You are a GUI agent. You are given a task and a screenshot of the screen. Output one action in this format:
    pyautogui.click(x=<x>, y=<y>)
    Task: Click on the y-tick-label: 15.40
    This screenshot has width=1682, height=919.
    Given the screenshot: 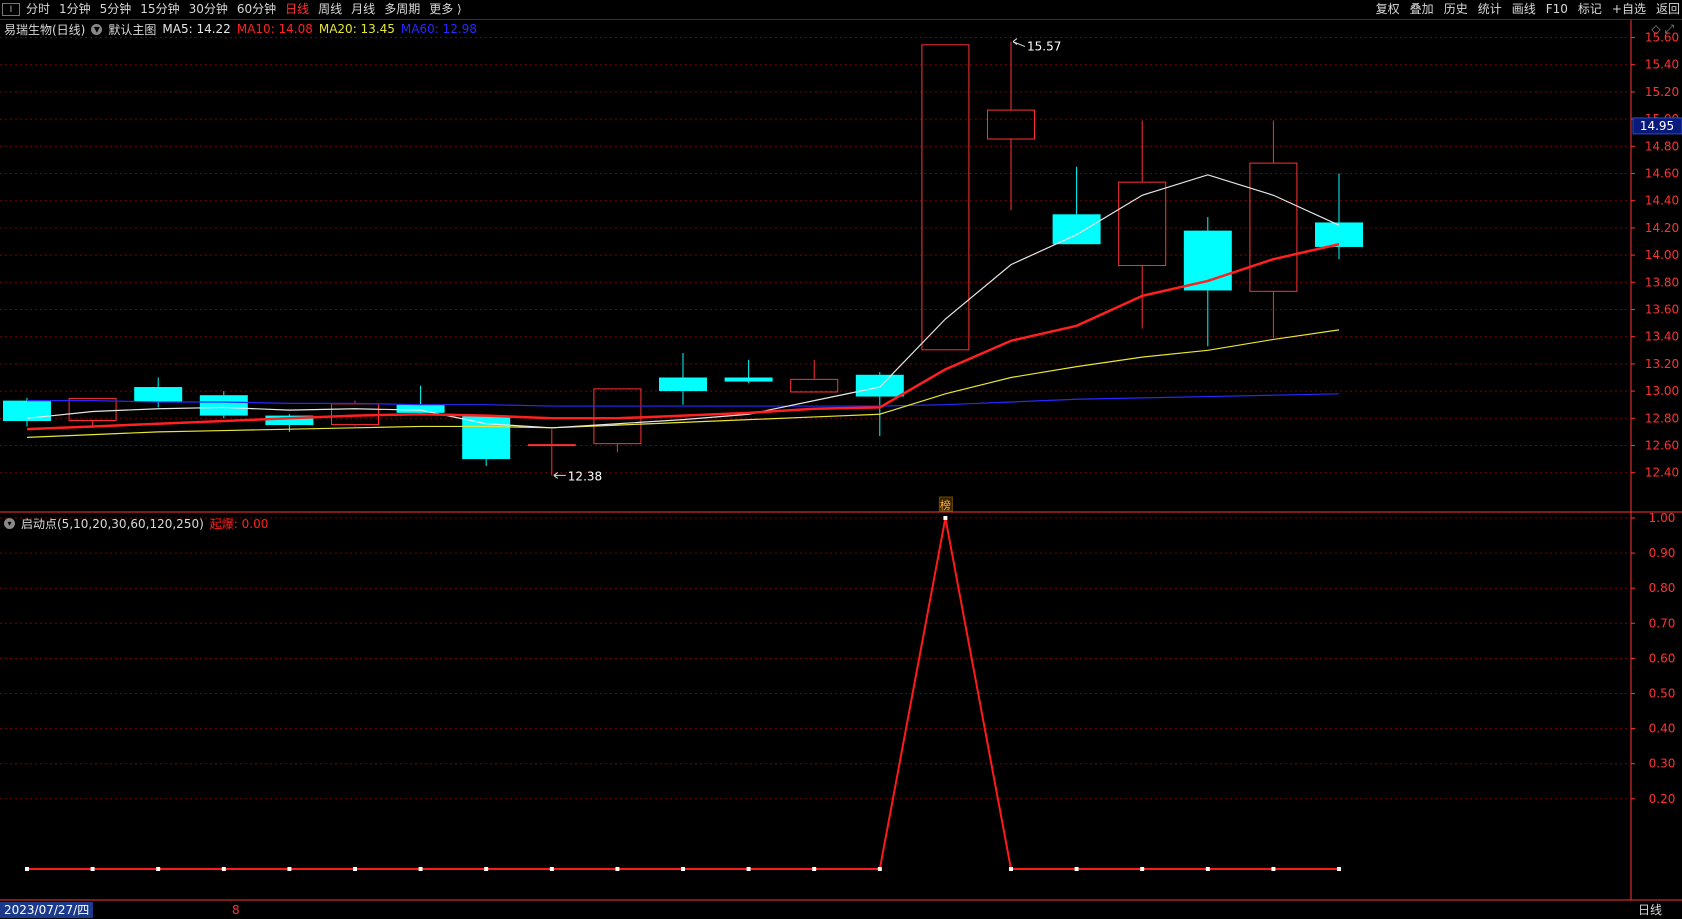 What is the action you would take?
    pyautogui.click(x=1662, y=65)
    